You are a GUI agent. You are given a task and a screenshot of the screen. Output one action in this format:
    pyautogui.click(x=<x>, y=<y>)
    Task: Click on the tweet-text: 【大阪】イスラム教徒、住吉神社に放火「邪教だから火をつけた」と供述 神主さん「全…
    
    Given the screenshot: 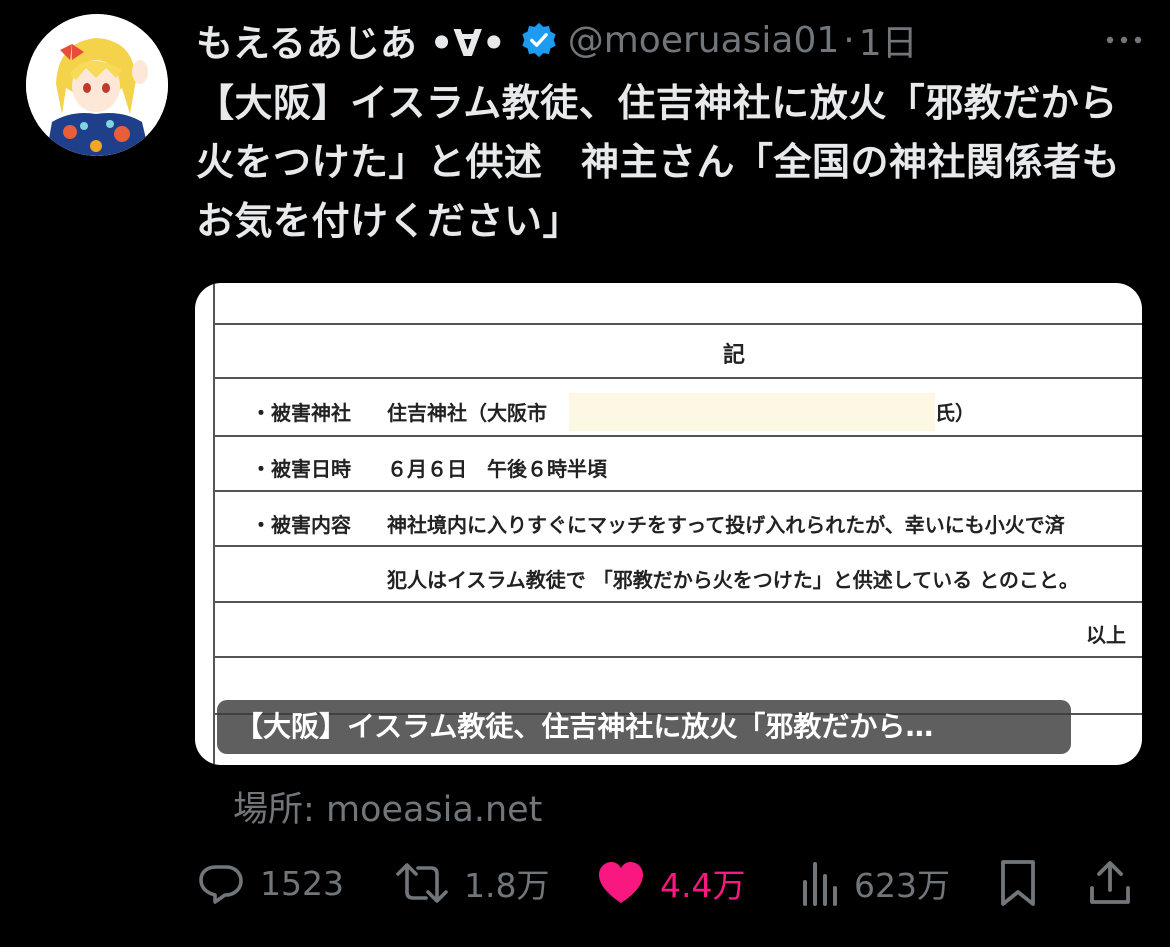 What is the action you would take?
    pyautogui.click(x=658, y=162)
    